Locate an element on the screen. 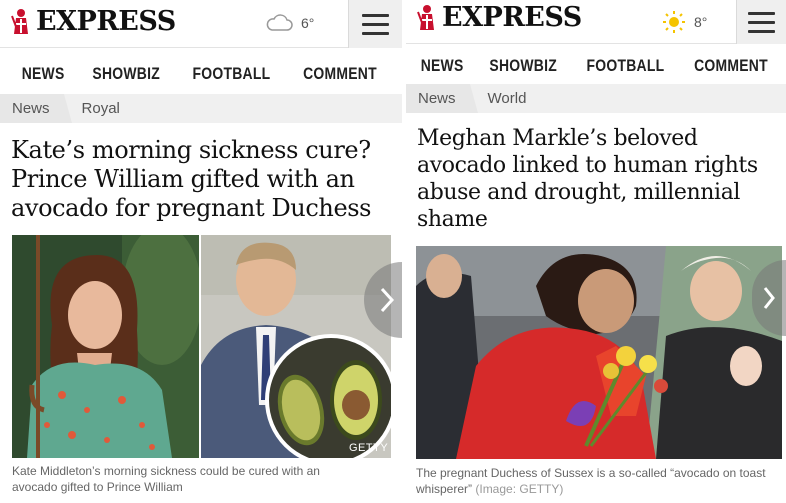  article-image-kate is located at coordinates (105, 346).